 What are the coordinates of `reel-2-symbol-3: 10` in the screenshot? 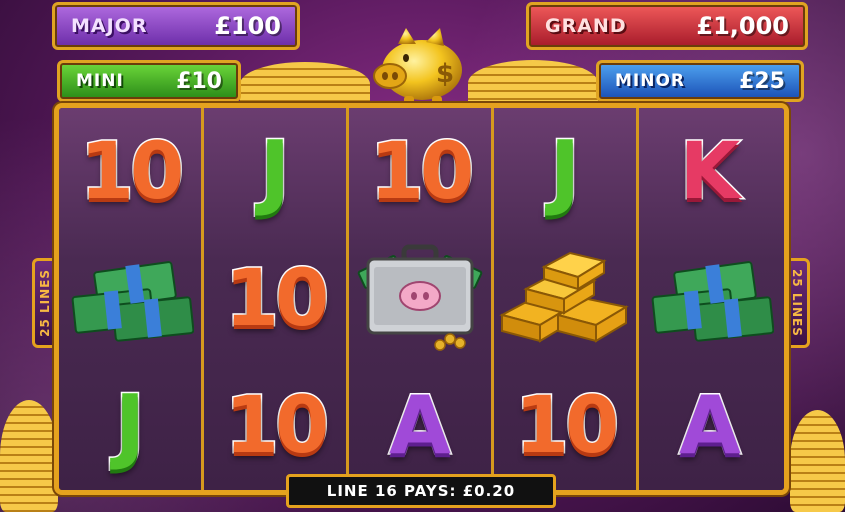 It's located at (275, 425).